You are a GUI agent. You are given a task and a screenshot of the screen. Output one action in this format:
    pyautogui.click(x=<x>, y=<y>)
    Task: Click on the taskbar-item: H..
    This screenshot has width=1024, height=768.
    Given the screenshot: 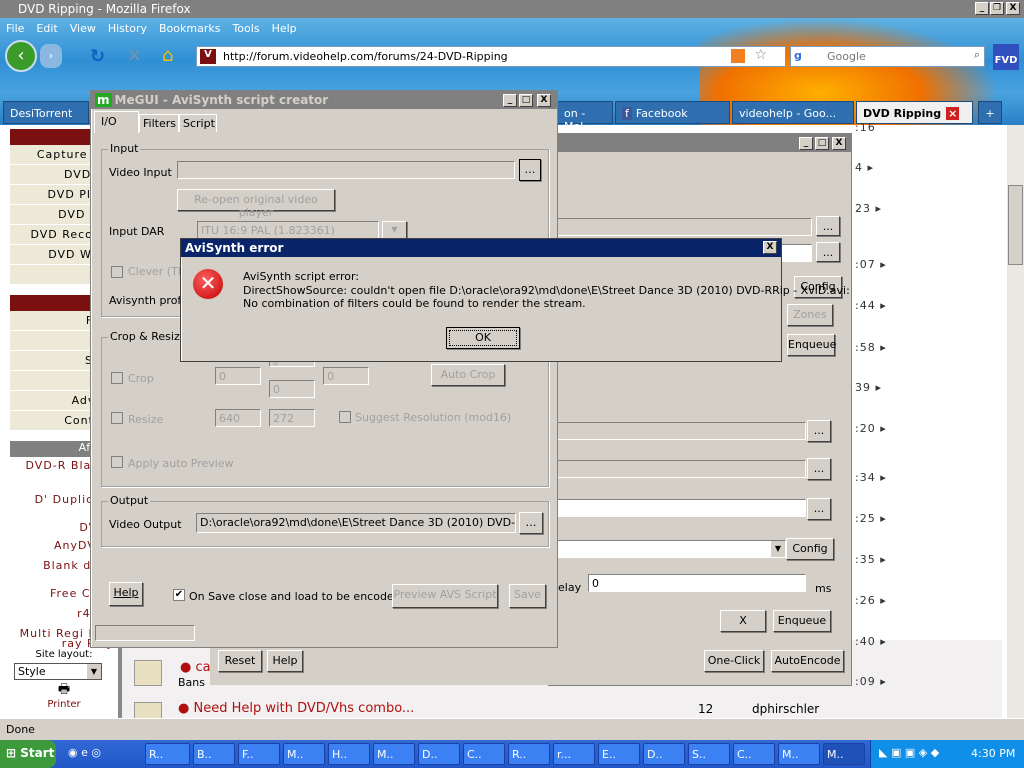 What is the action you would take?
    pyautogui.click(x=349, y=754)
    